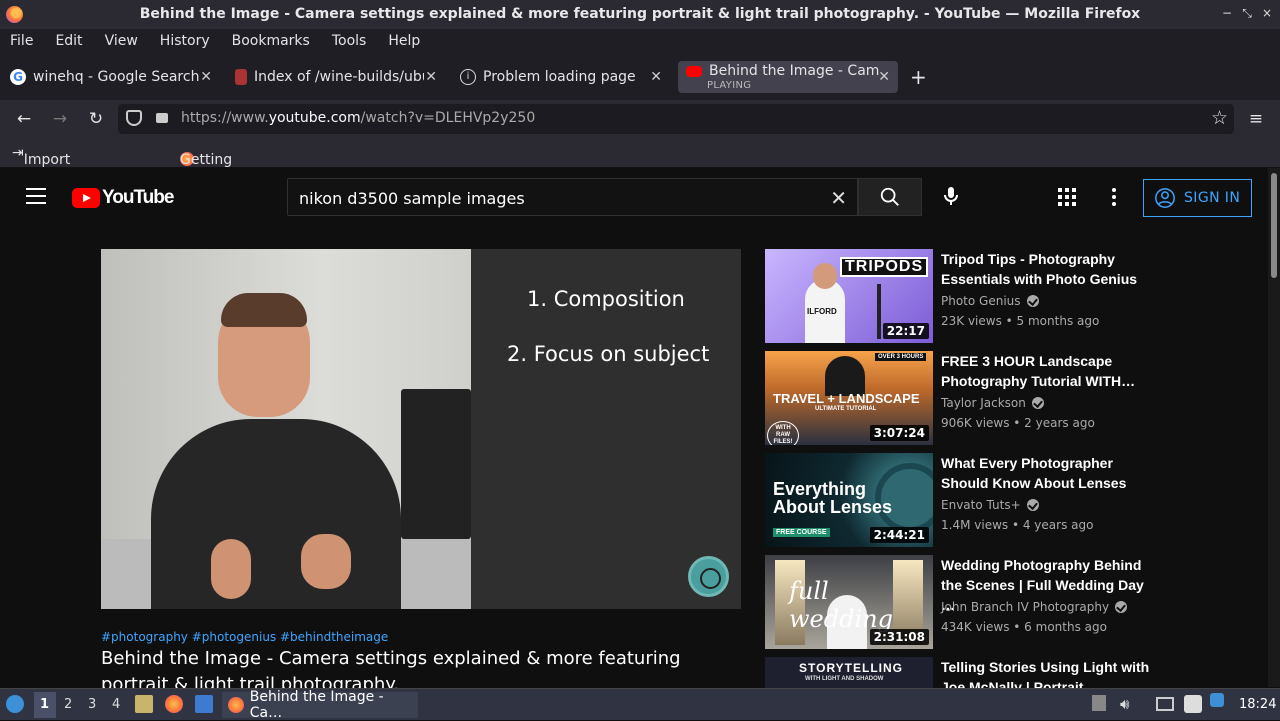 The image size is (1280, 721). What do you see at coordinates (121, 41) in the screenshot?
I see `menu-view: View` at bounding box center [121, 41].